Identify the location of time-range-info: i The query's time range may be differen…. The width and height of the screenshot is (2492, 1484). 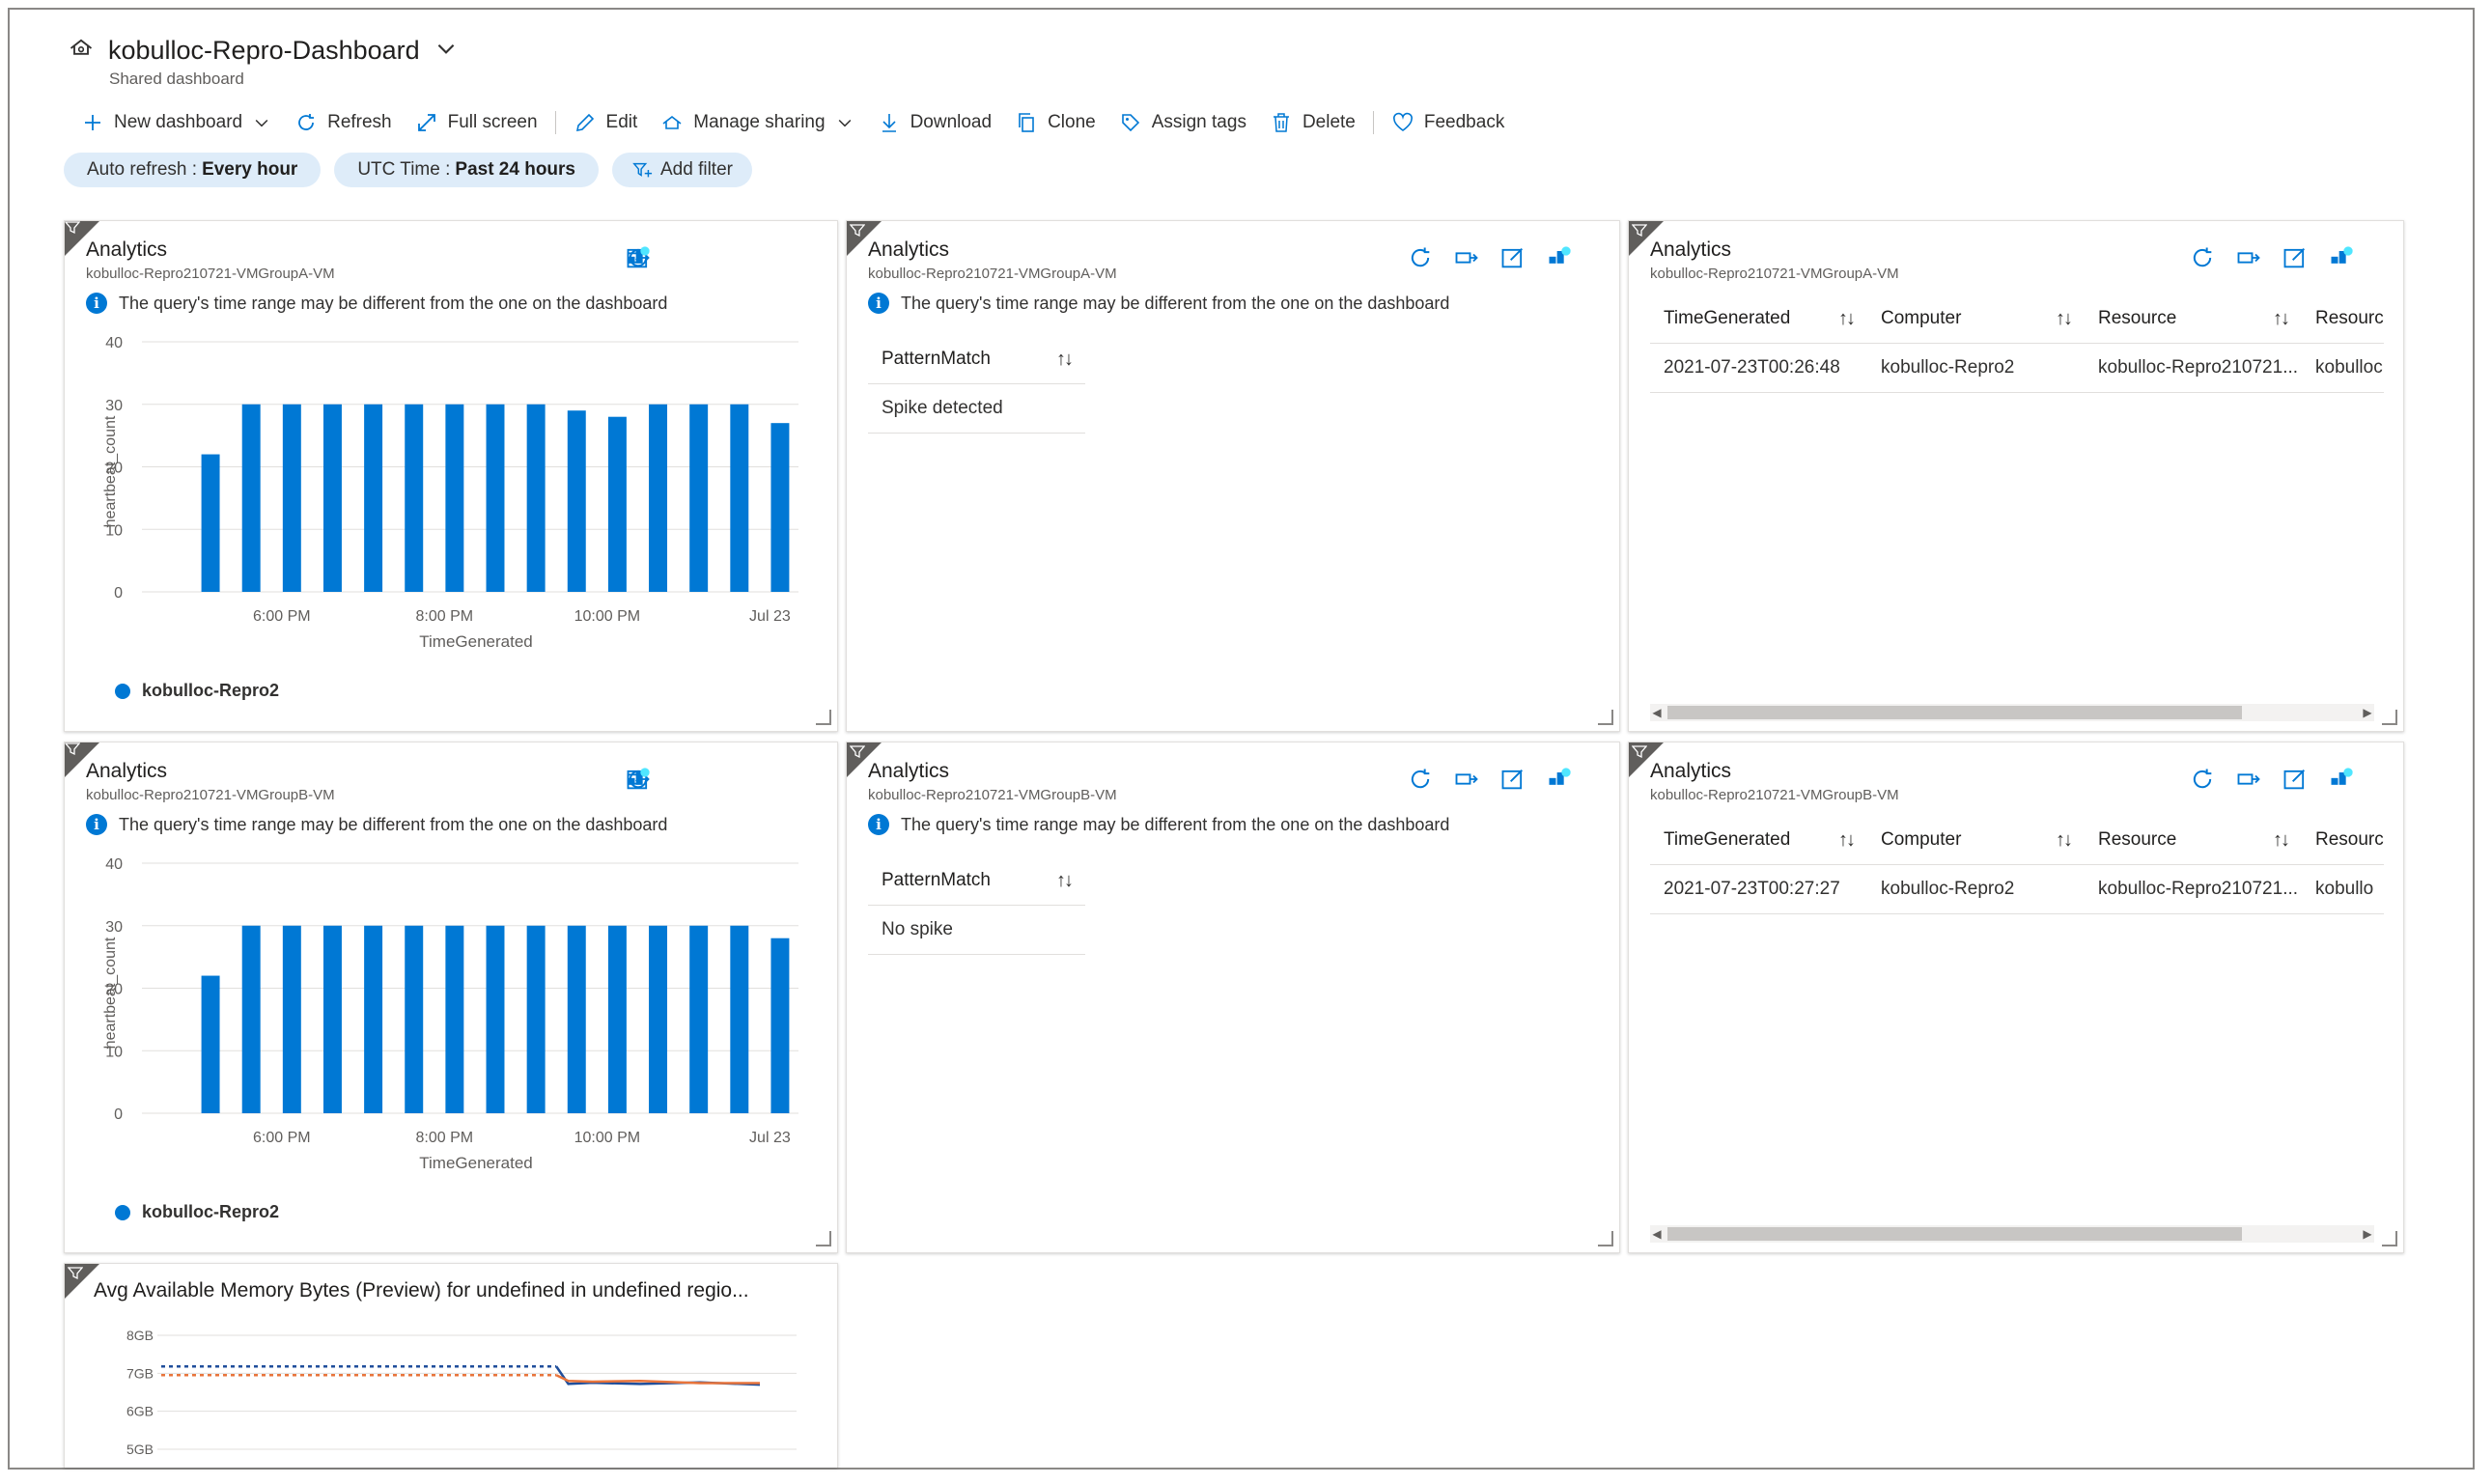
(1158, 825).